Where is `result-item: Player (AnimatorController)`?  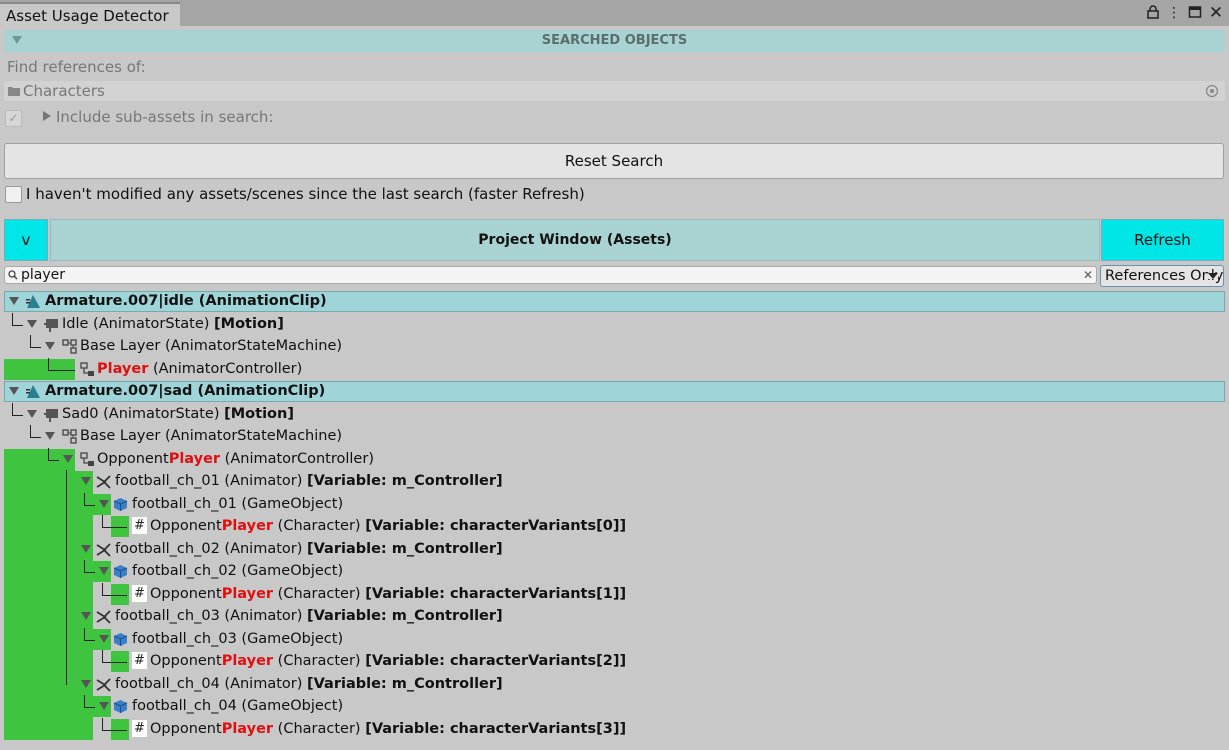
result-item: Player (AnimatorController) is located at coordinates (199, 369).